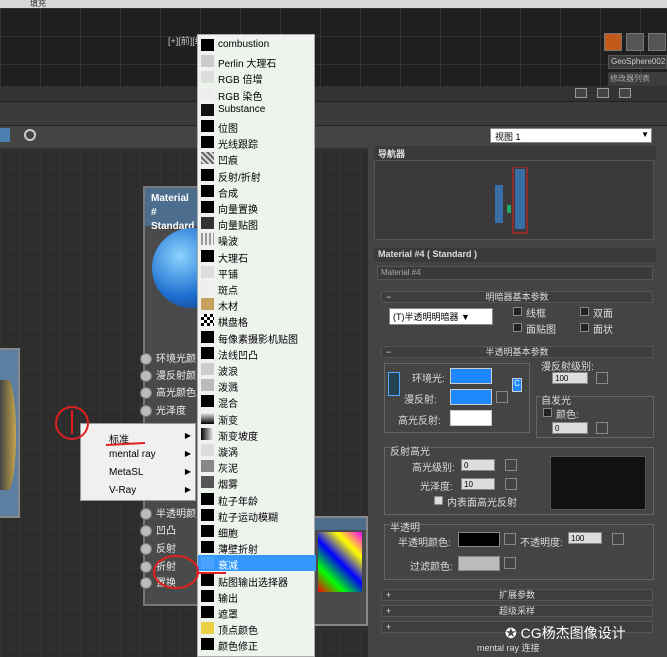 The height and width of the screenshot is (657, 667). I want to click on two-sided-checkbox, so click(584, 311).